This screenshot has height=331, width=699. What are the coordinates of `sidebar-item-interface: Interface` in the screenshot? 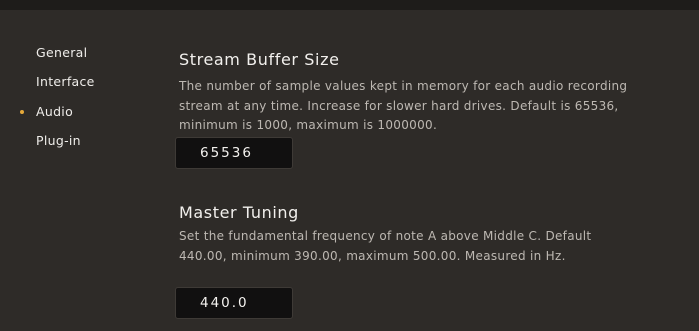 It's located at (65, 81).